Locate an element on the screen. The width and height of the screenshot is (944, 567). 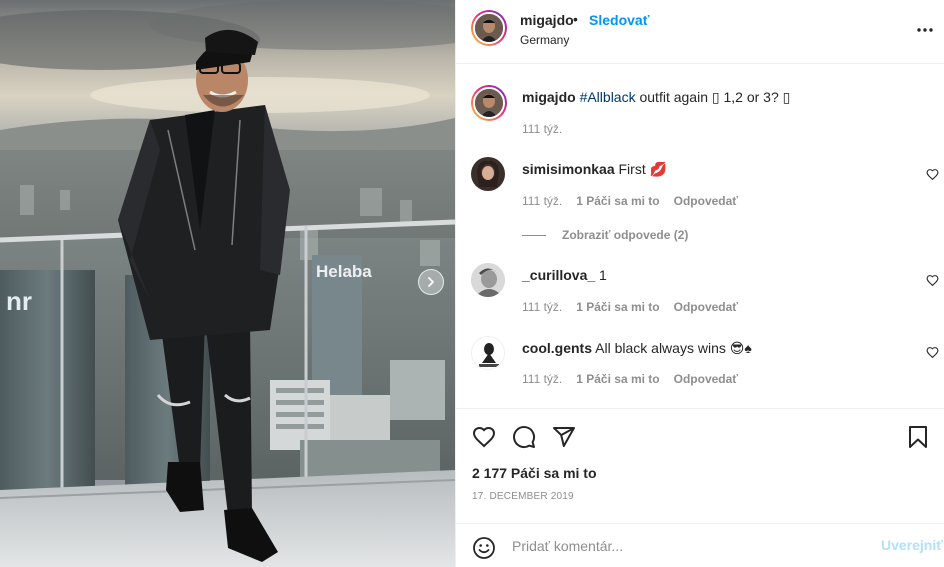
share-icon is located at coordinates (564, 437).